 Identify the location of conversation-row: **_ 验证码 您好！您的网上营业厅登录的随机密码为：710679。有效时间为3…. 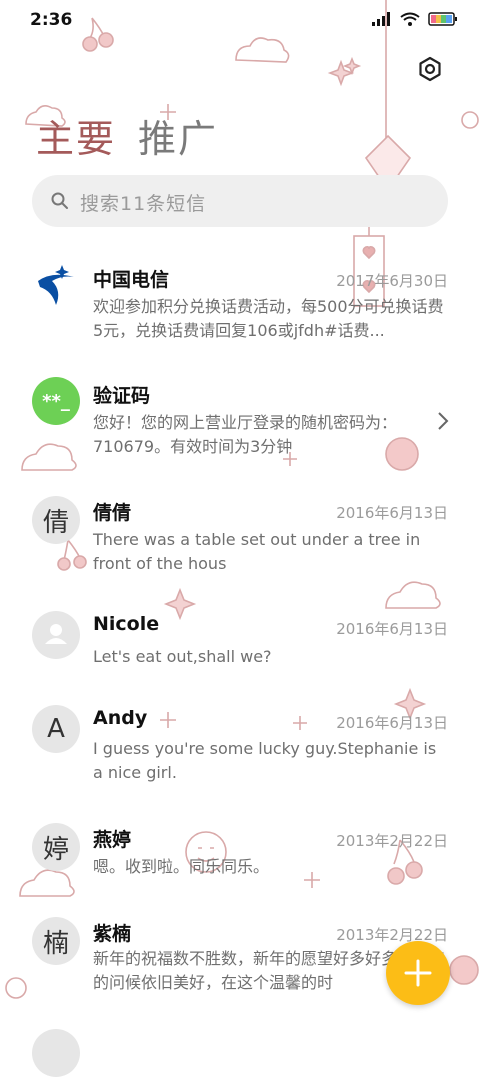
(240, 408).